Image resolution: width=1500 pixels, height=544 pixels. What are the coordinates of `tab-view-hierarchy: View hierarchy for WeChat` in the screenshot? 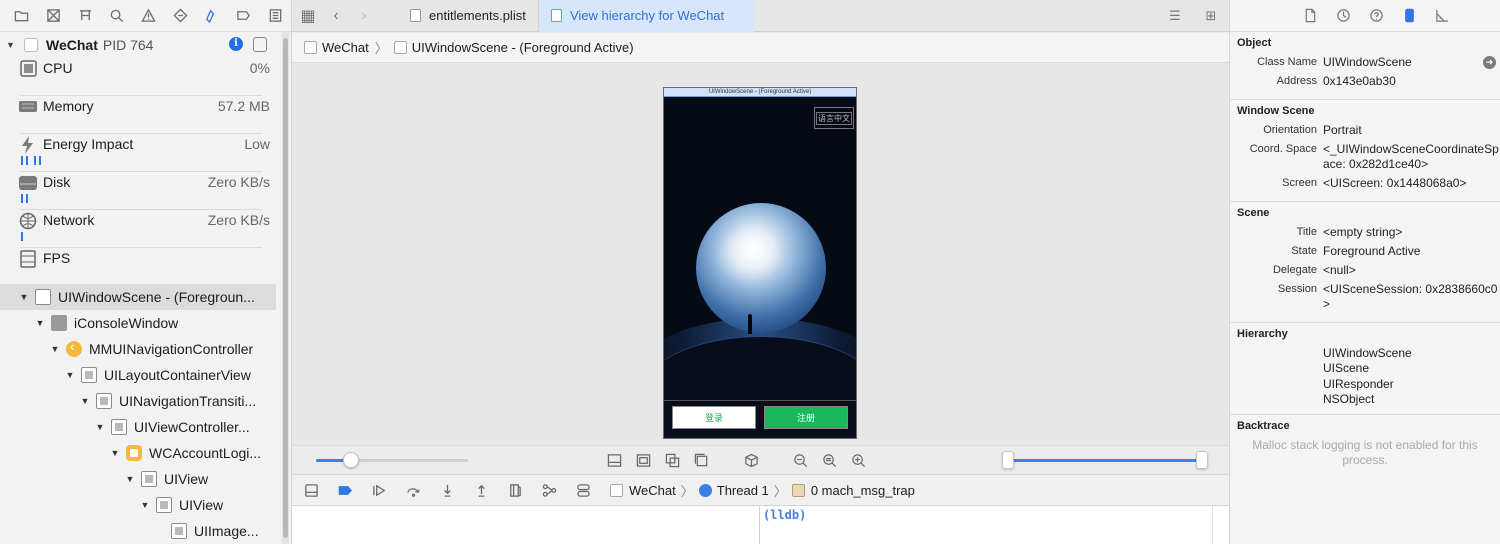 It's located at (646, 16).